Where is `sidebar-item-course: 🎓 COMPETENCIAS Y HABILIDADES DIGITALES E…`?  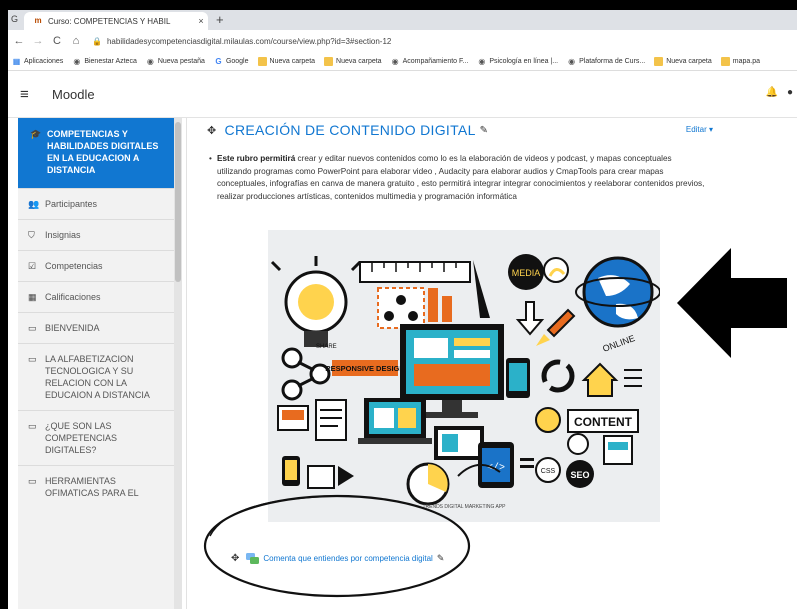 sidebar-item-course: 🎓 COMPETENCIAS Y HABILIDADES DIGITALES E… is located at coordinates (97, 153).